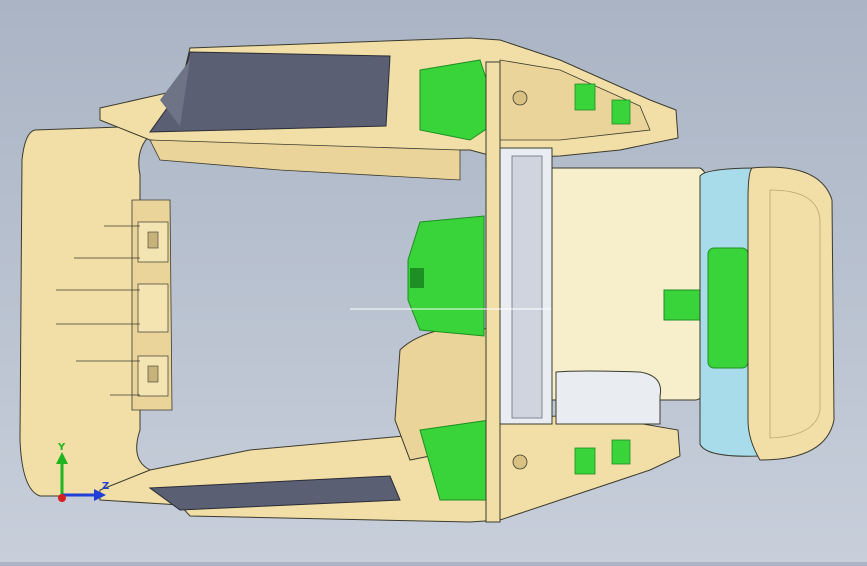 The width and height of the screenshot is (867, 566). What do you see at coordinates (62, 447) in the screenshot?
I see `y-axis-label: Y` at bounding box center [62, 447].